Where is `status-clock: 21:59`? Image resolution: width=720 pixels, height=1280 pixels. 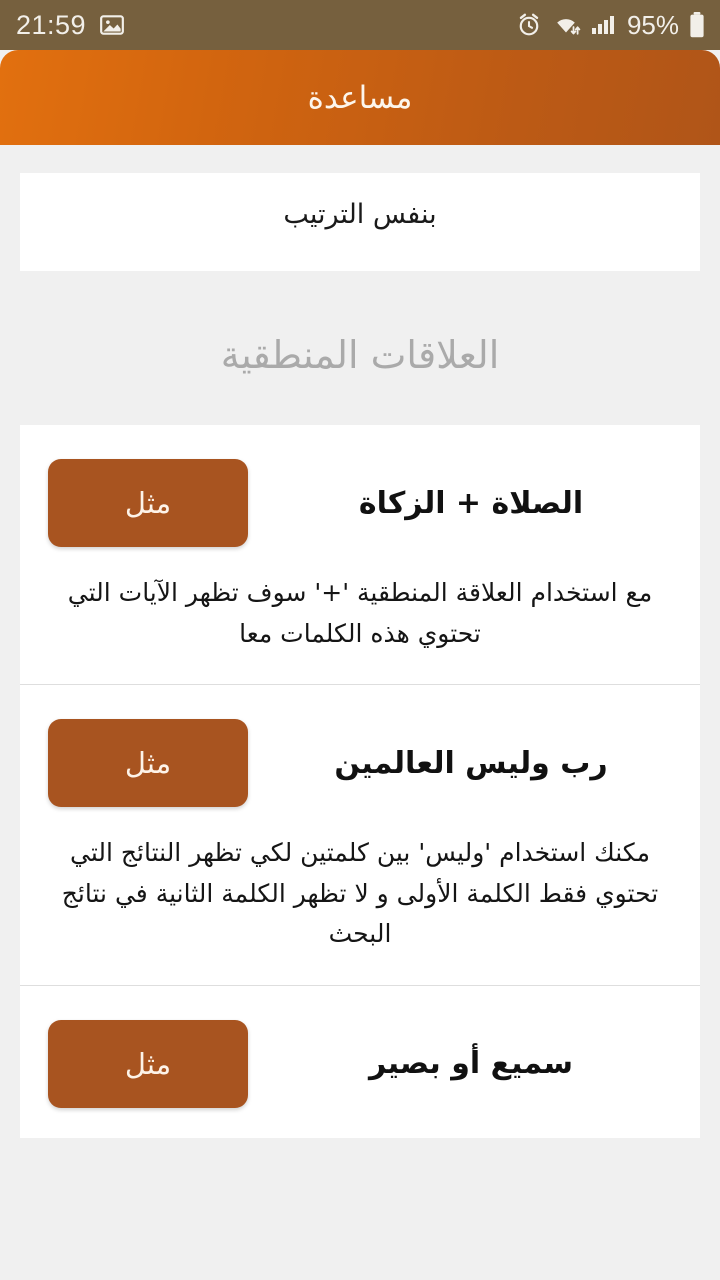 status-clock: 21:59 is located at coordinates (51, 24).